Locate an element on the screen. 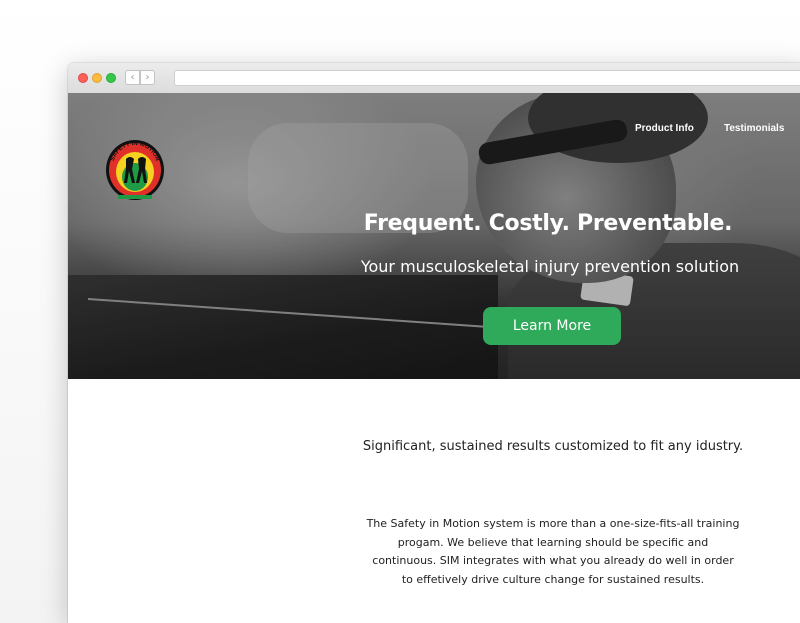 Image resolution: width=800 pixels, height=623 pixels. minimize-window-button is located at coordinates (97, 78).